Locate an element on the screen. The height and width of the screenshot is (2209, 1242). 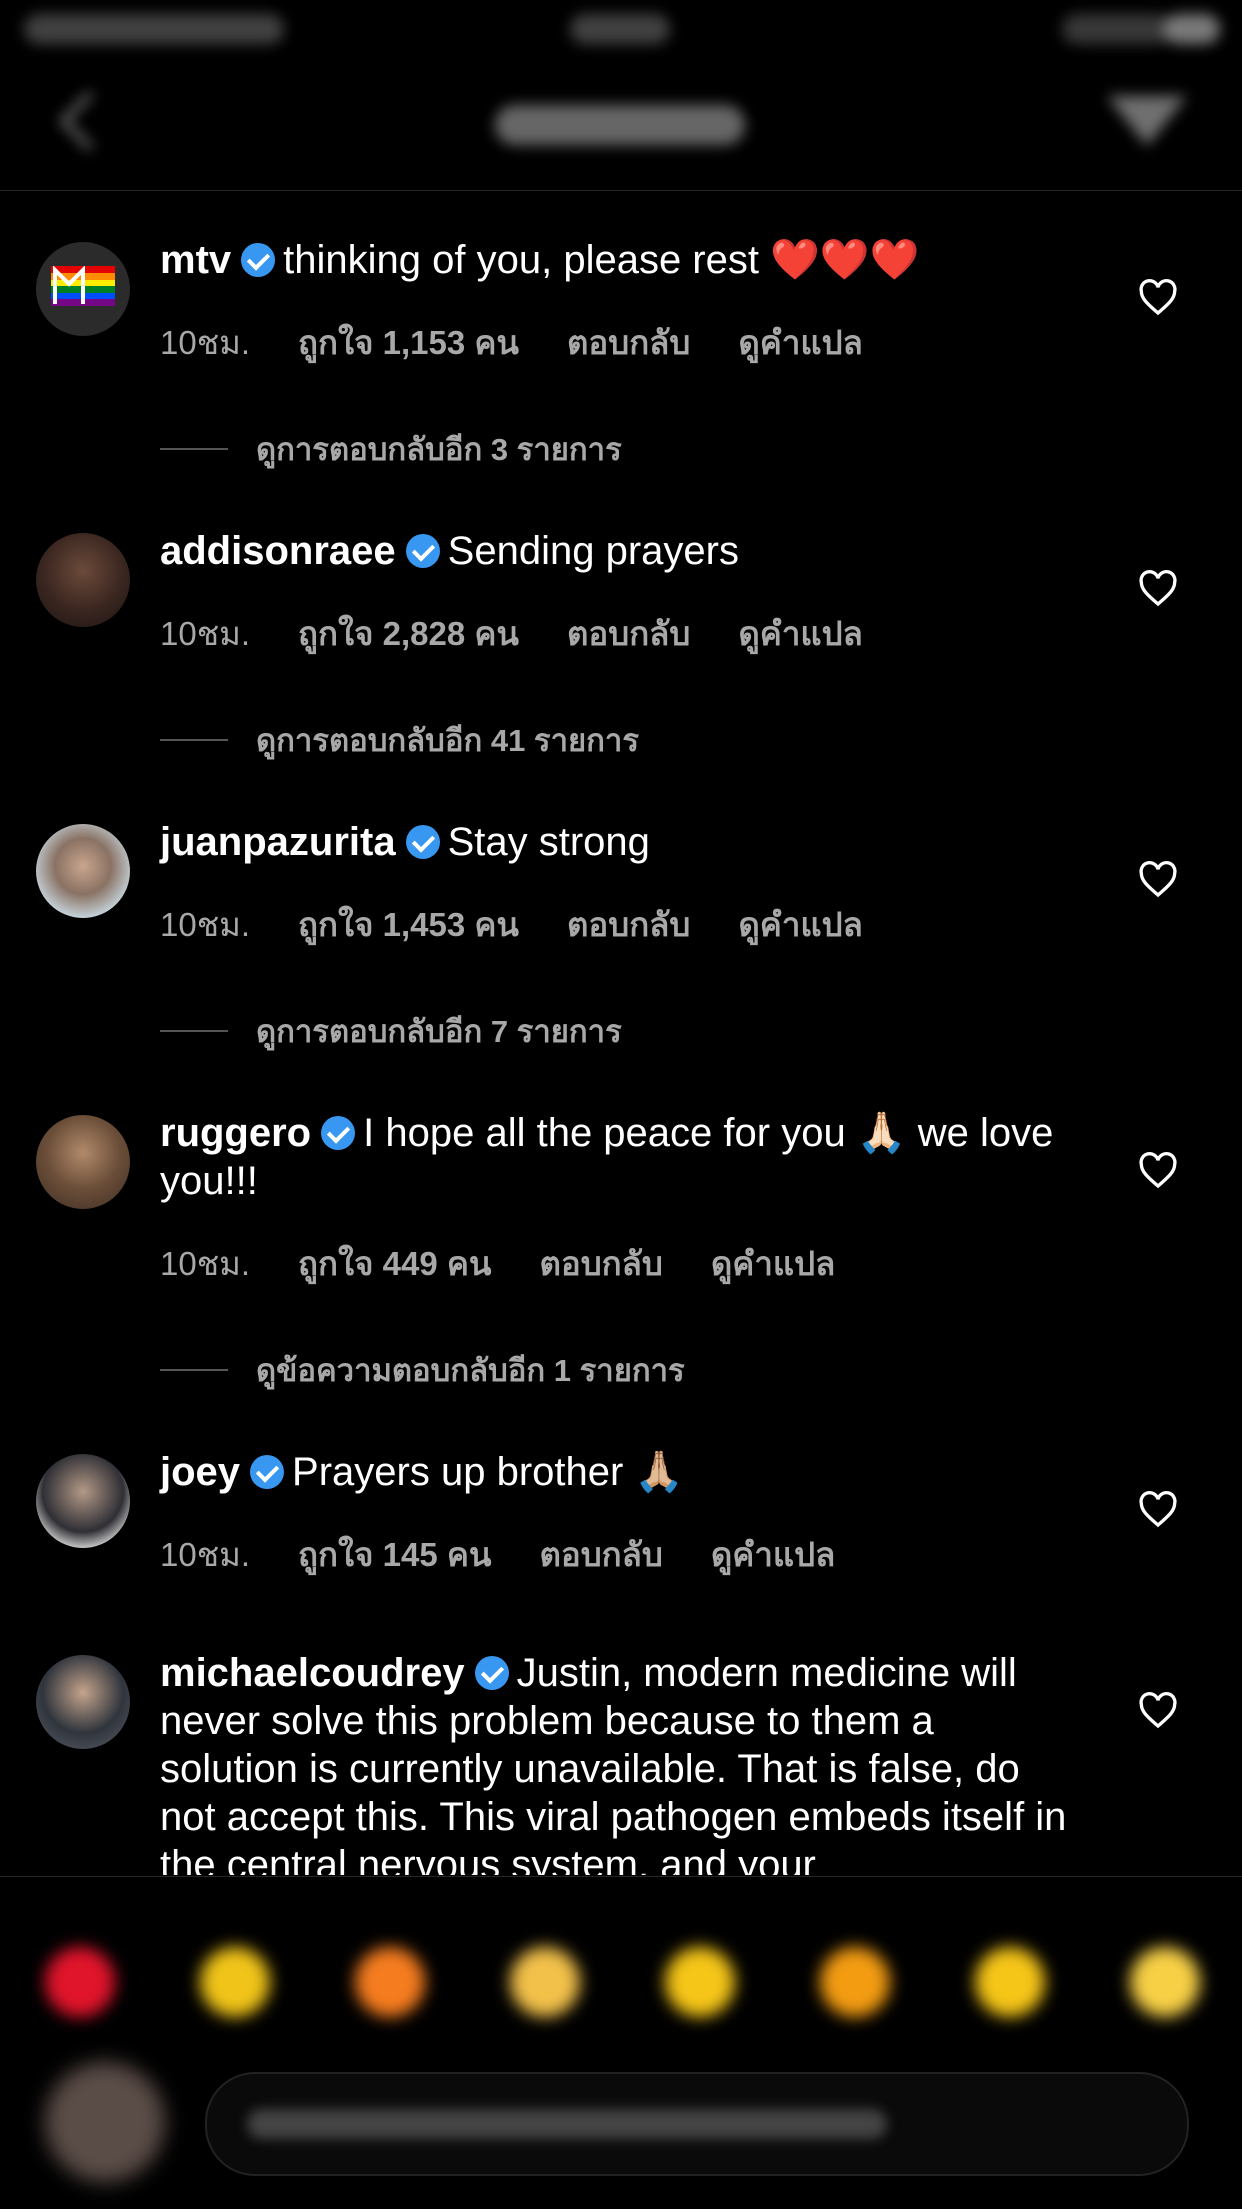
comment-text: Sending prayers is located at coordinates (593, 551).